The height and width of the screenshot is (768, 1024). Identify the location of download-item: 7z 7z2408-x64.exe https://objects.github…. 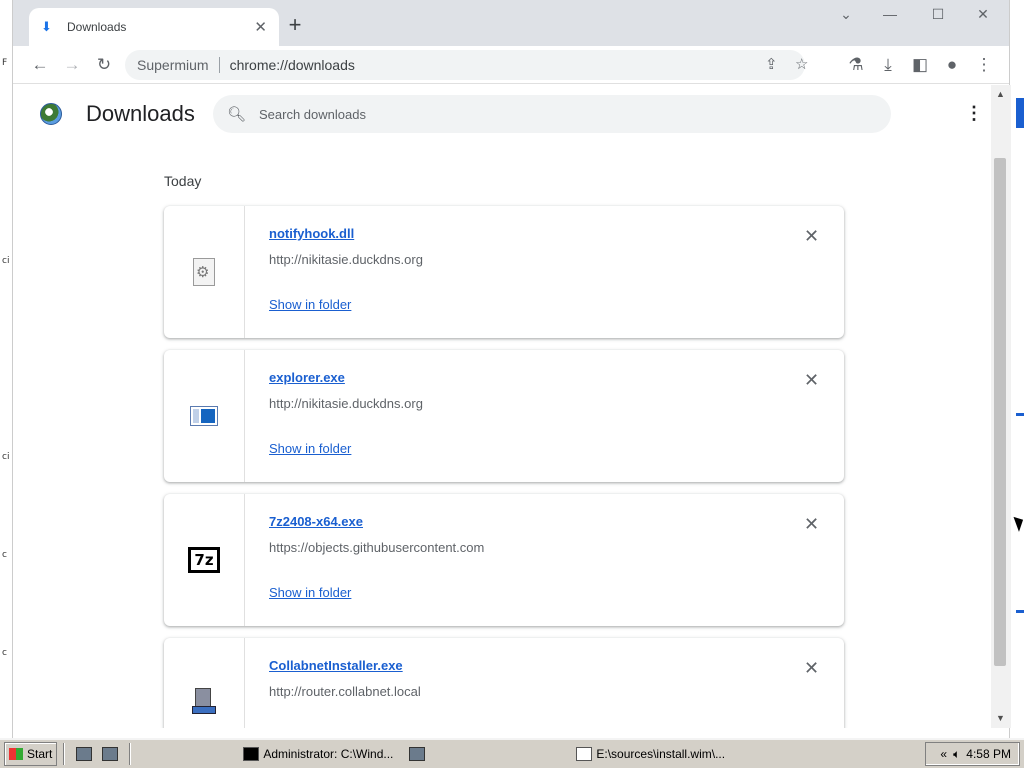
(504, 560).